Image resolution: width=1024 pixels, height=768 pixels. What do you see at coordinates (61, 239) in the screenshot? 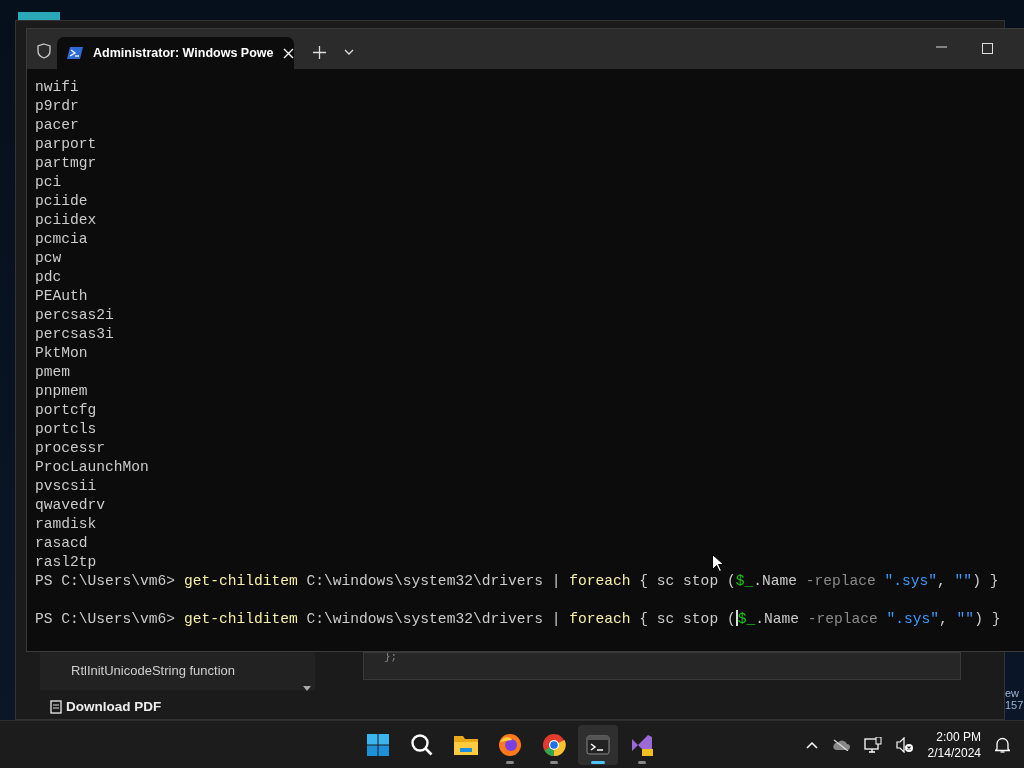
I see `output-line: pcmcia` at bounding box center [61, 239].